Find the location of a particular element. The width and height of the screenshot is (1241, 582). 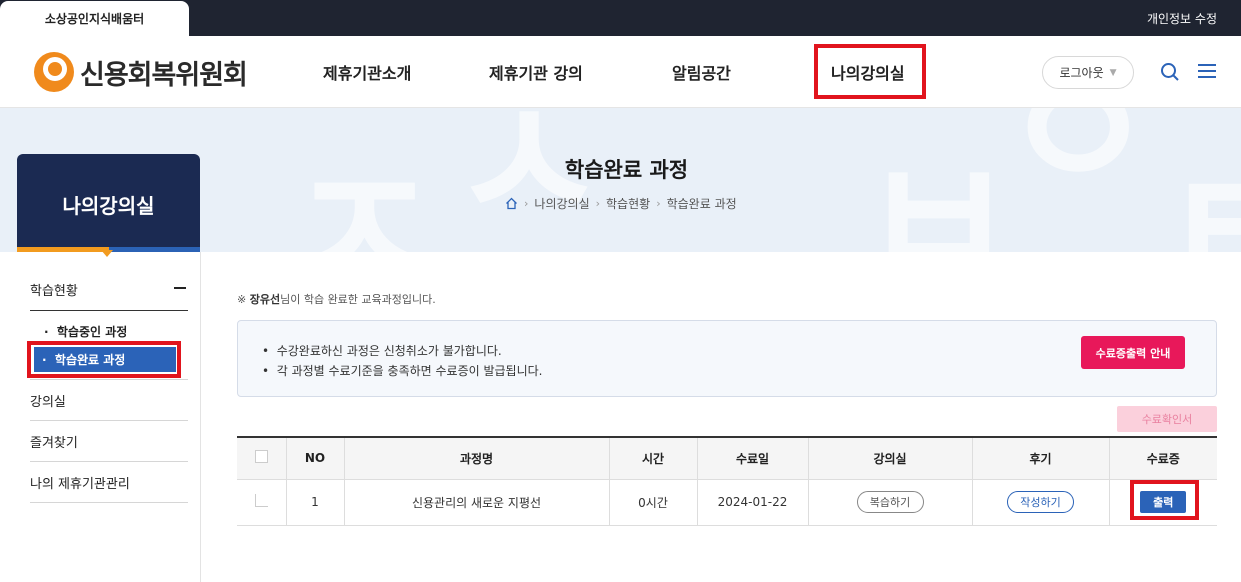

row-select-cell is located at coordinates (261, 502).